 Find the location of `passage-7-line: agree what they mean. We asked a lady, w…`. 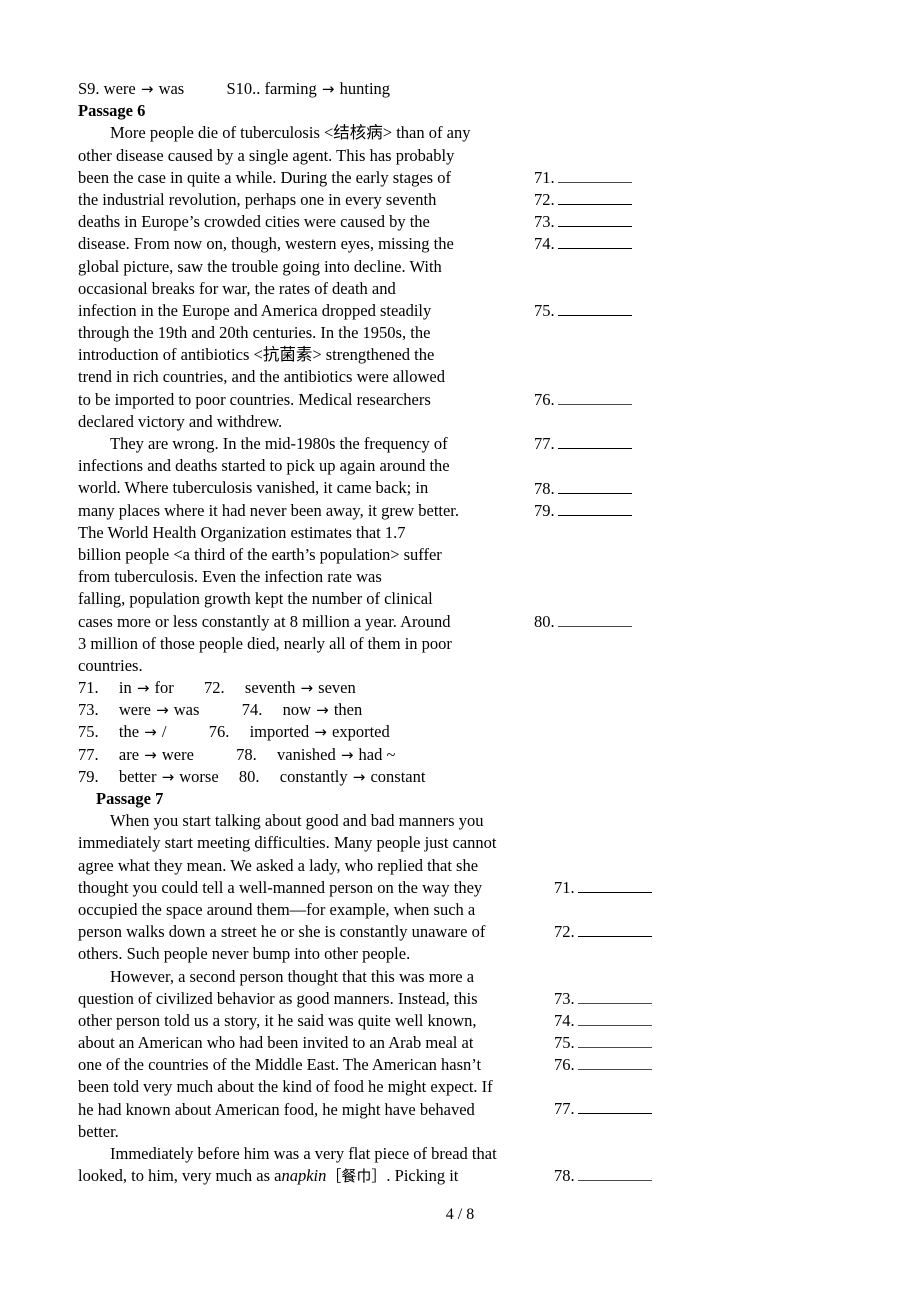

passage-7-line: agree what they mean. We asked a lady, w… is located at coordinates (278, 865).